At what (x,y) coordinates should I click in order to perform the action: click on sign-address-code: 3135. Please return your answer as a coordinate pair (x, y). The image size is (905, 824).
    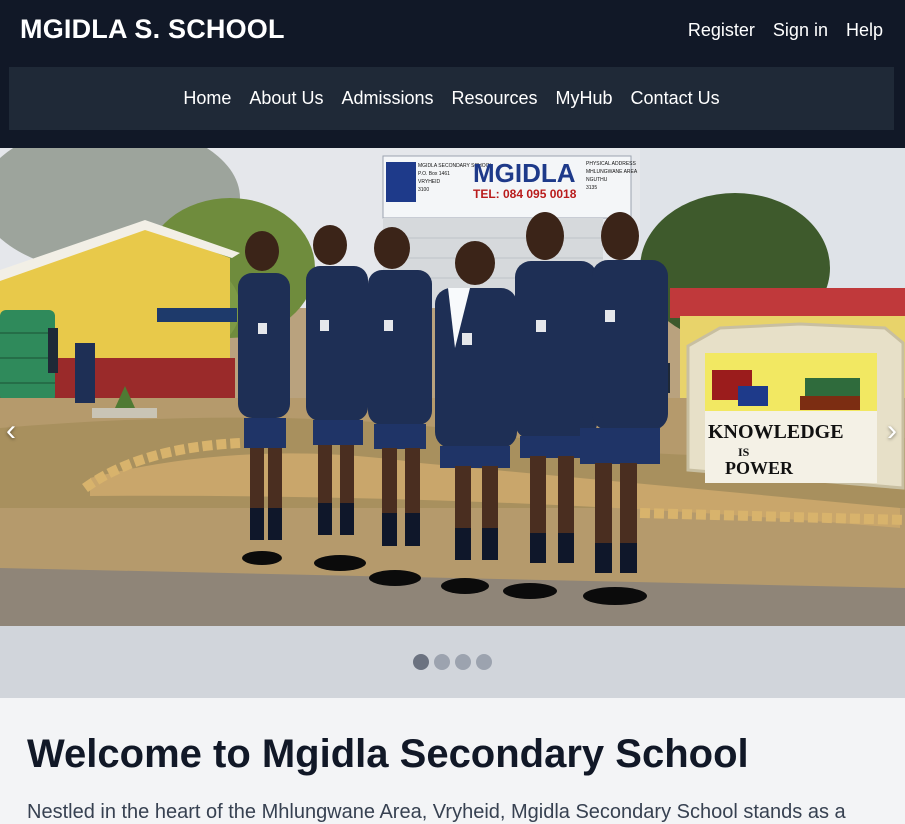
    Looking at the image, I should click on (591, 188).